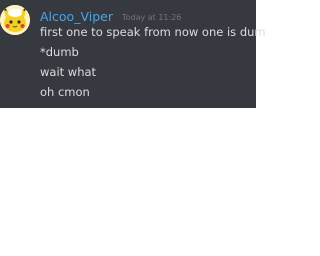 This screenshot has height=256, width=320. I want to click on author-username: Alcoo_Viper, so click(76, 16).